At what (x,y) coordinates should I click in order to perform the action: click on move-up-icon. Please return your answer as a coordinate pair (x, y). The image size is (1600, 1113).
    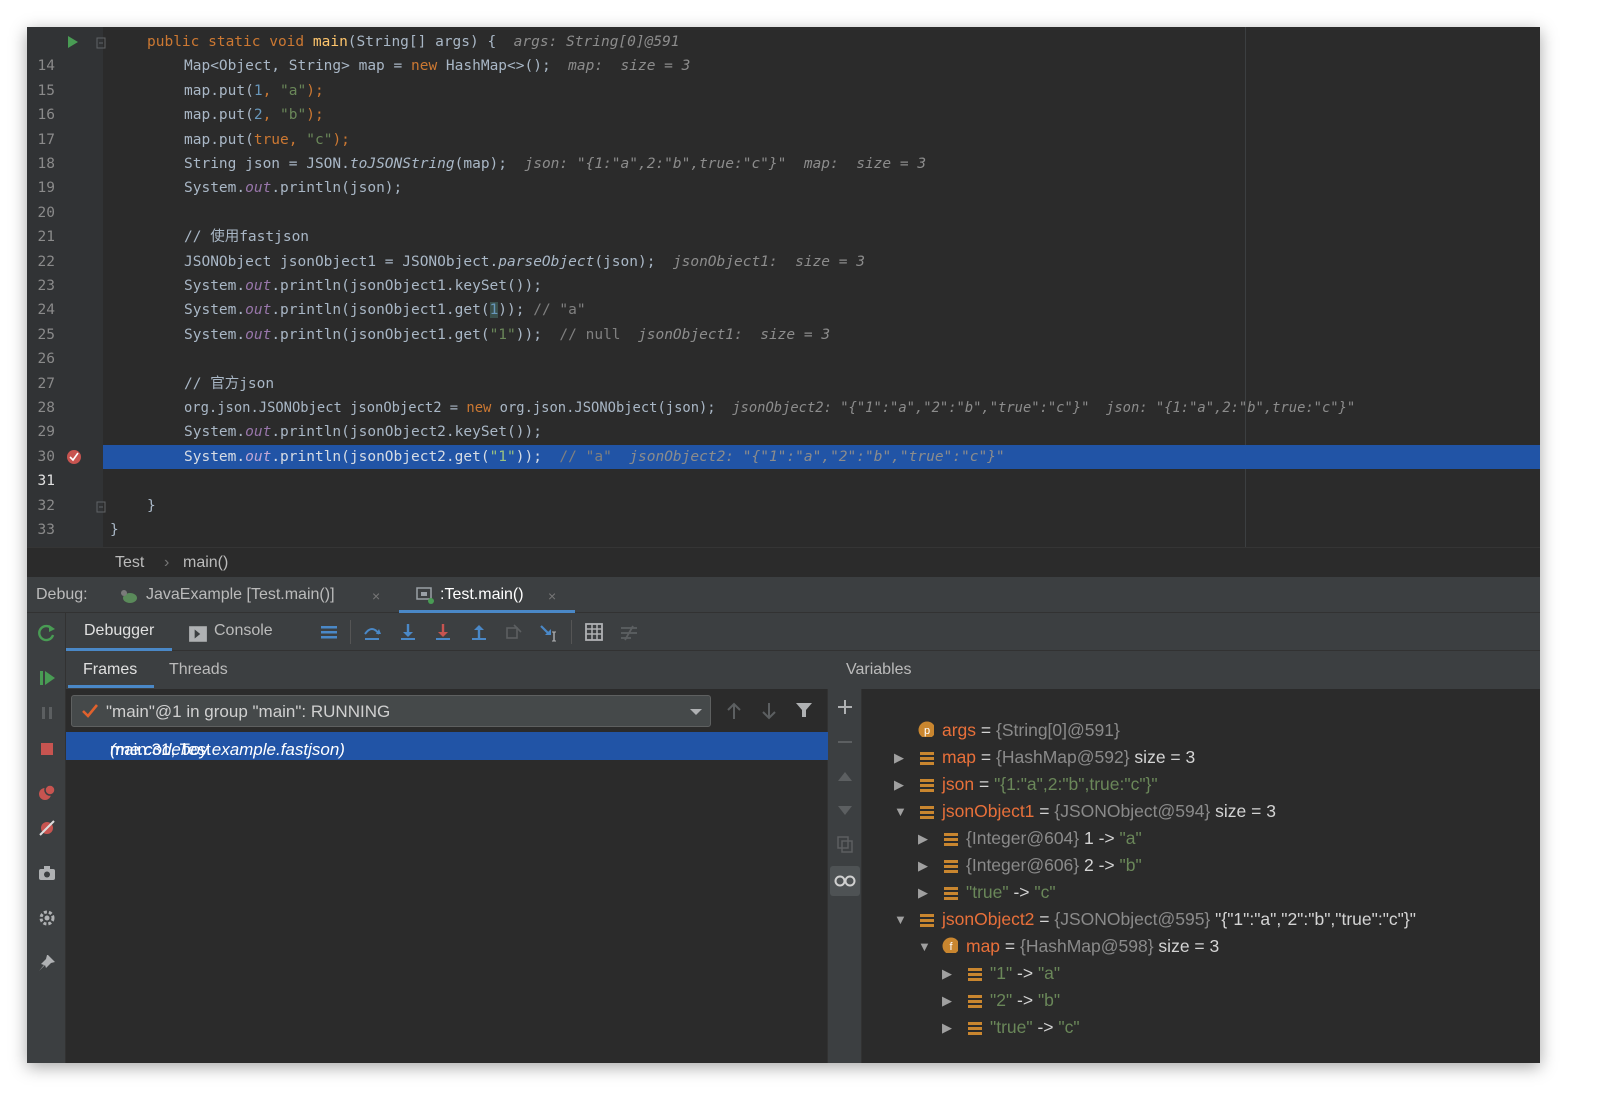
    Looking at the image, I should click on (845, 777).